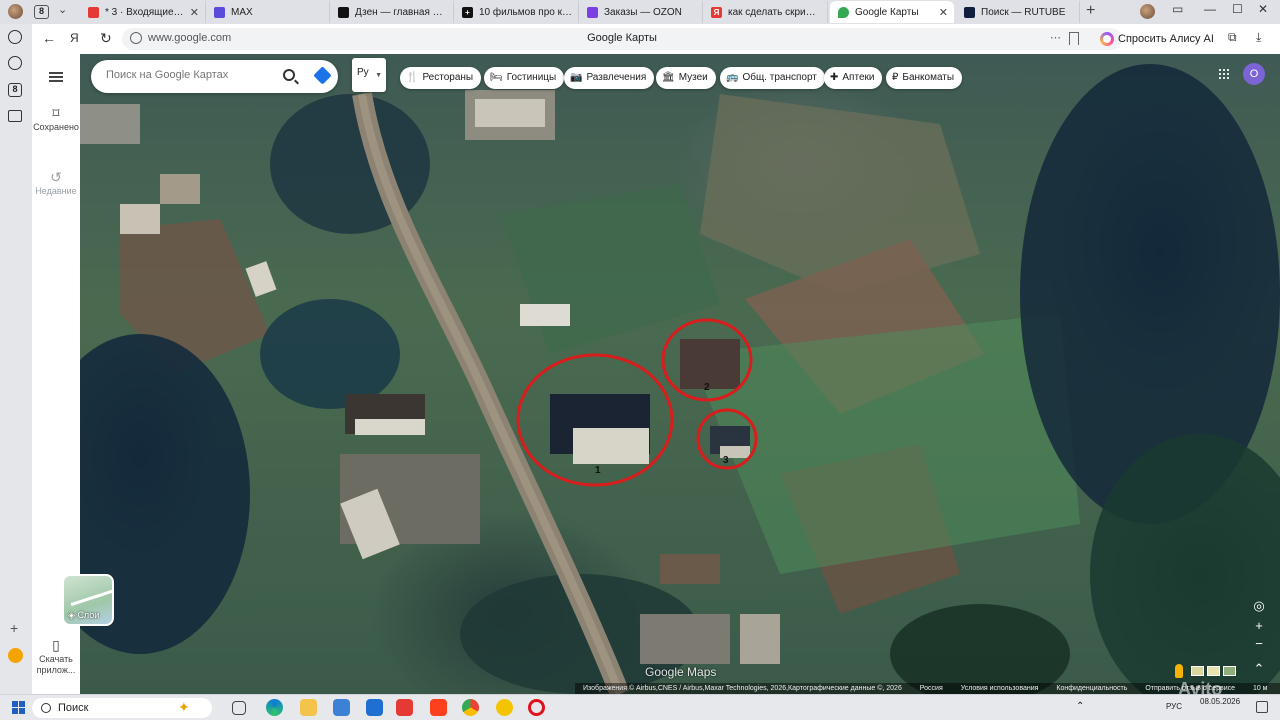  Describe the element at coordinates (15, 655) in the screenshot. I see `smile-icon` at that location.